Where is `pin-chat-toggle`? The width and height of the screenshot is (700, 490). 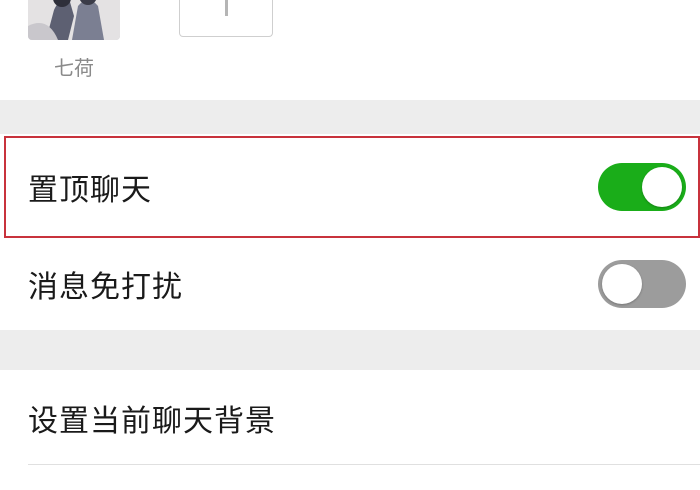 pin-chat-toggle is located at coordinates (642, 187).